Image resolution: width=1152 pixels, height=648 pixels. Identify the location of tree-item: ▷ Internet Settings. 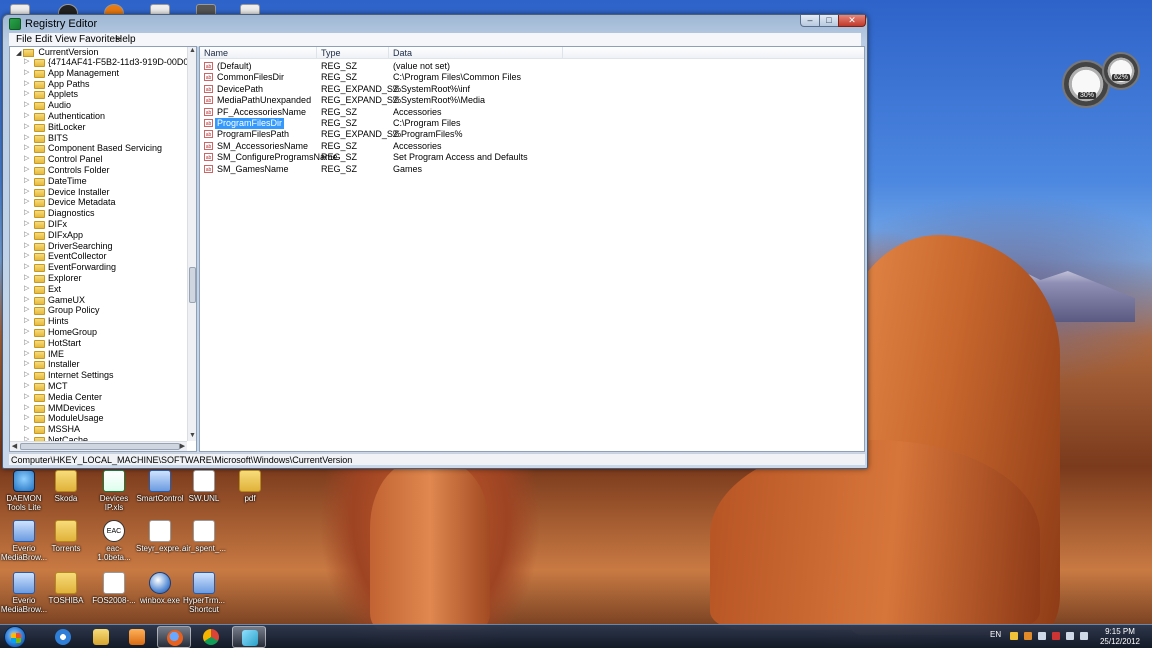
(98, 375).